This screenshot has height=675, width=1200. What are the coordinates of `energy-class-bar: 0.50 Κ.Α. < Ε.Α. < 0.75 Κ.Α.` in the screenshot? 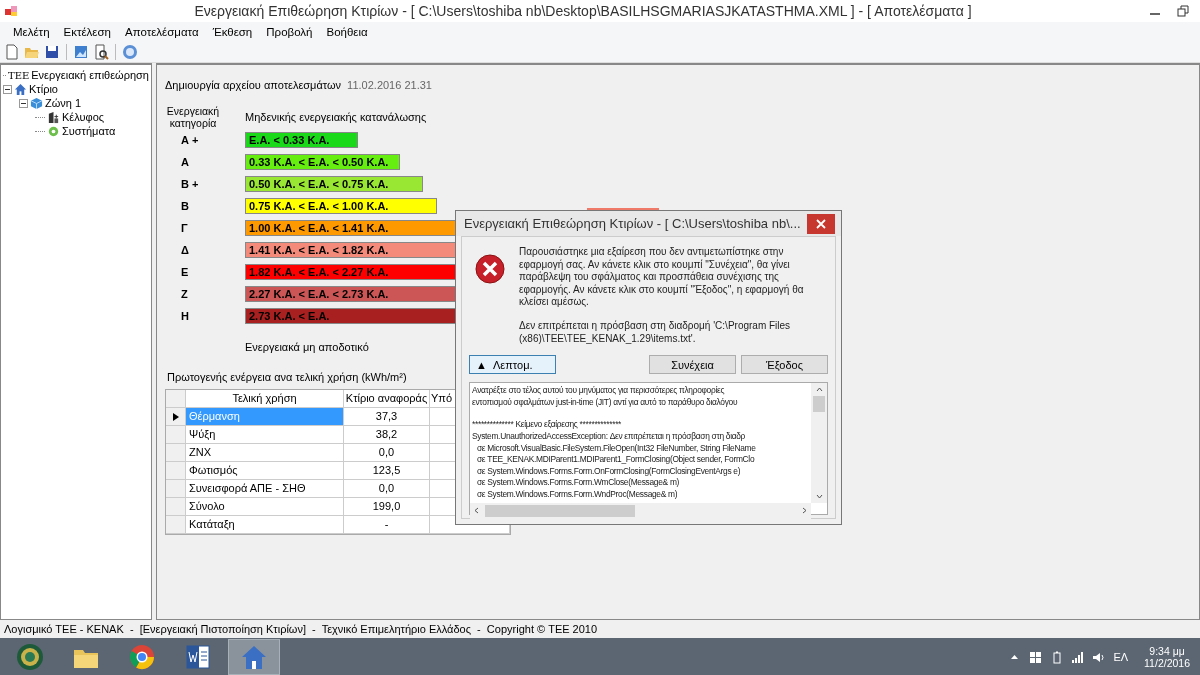 It's located at (334, 184).